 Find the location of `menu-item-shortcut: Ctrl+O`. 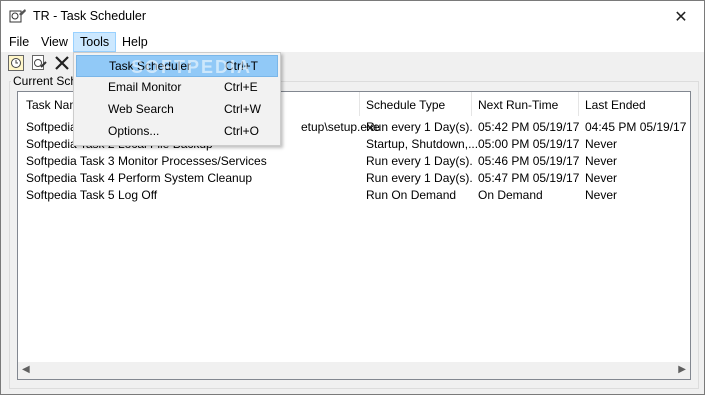

menu-item-shortcut: Ctrl+O is located at coordinates (242, 131).